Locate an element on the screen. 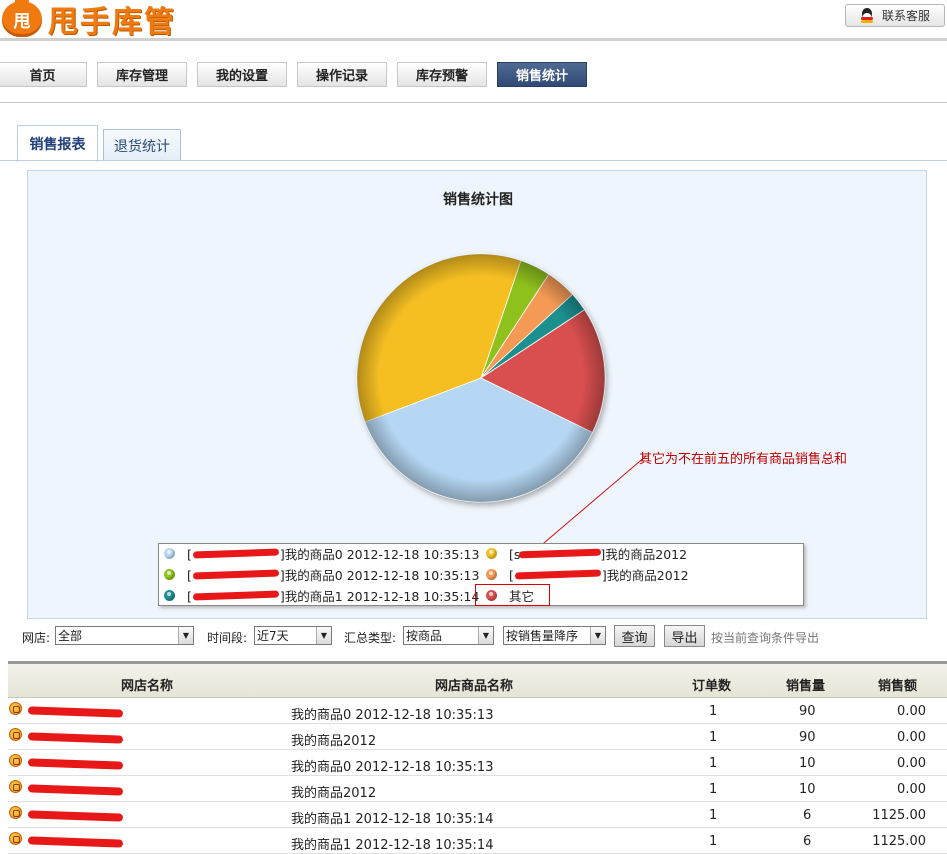 The image size is (947, 854). nav-item-sales-stats: 销售统计 is located at coordinates (542, 74).